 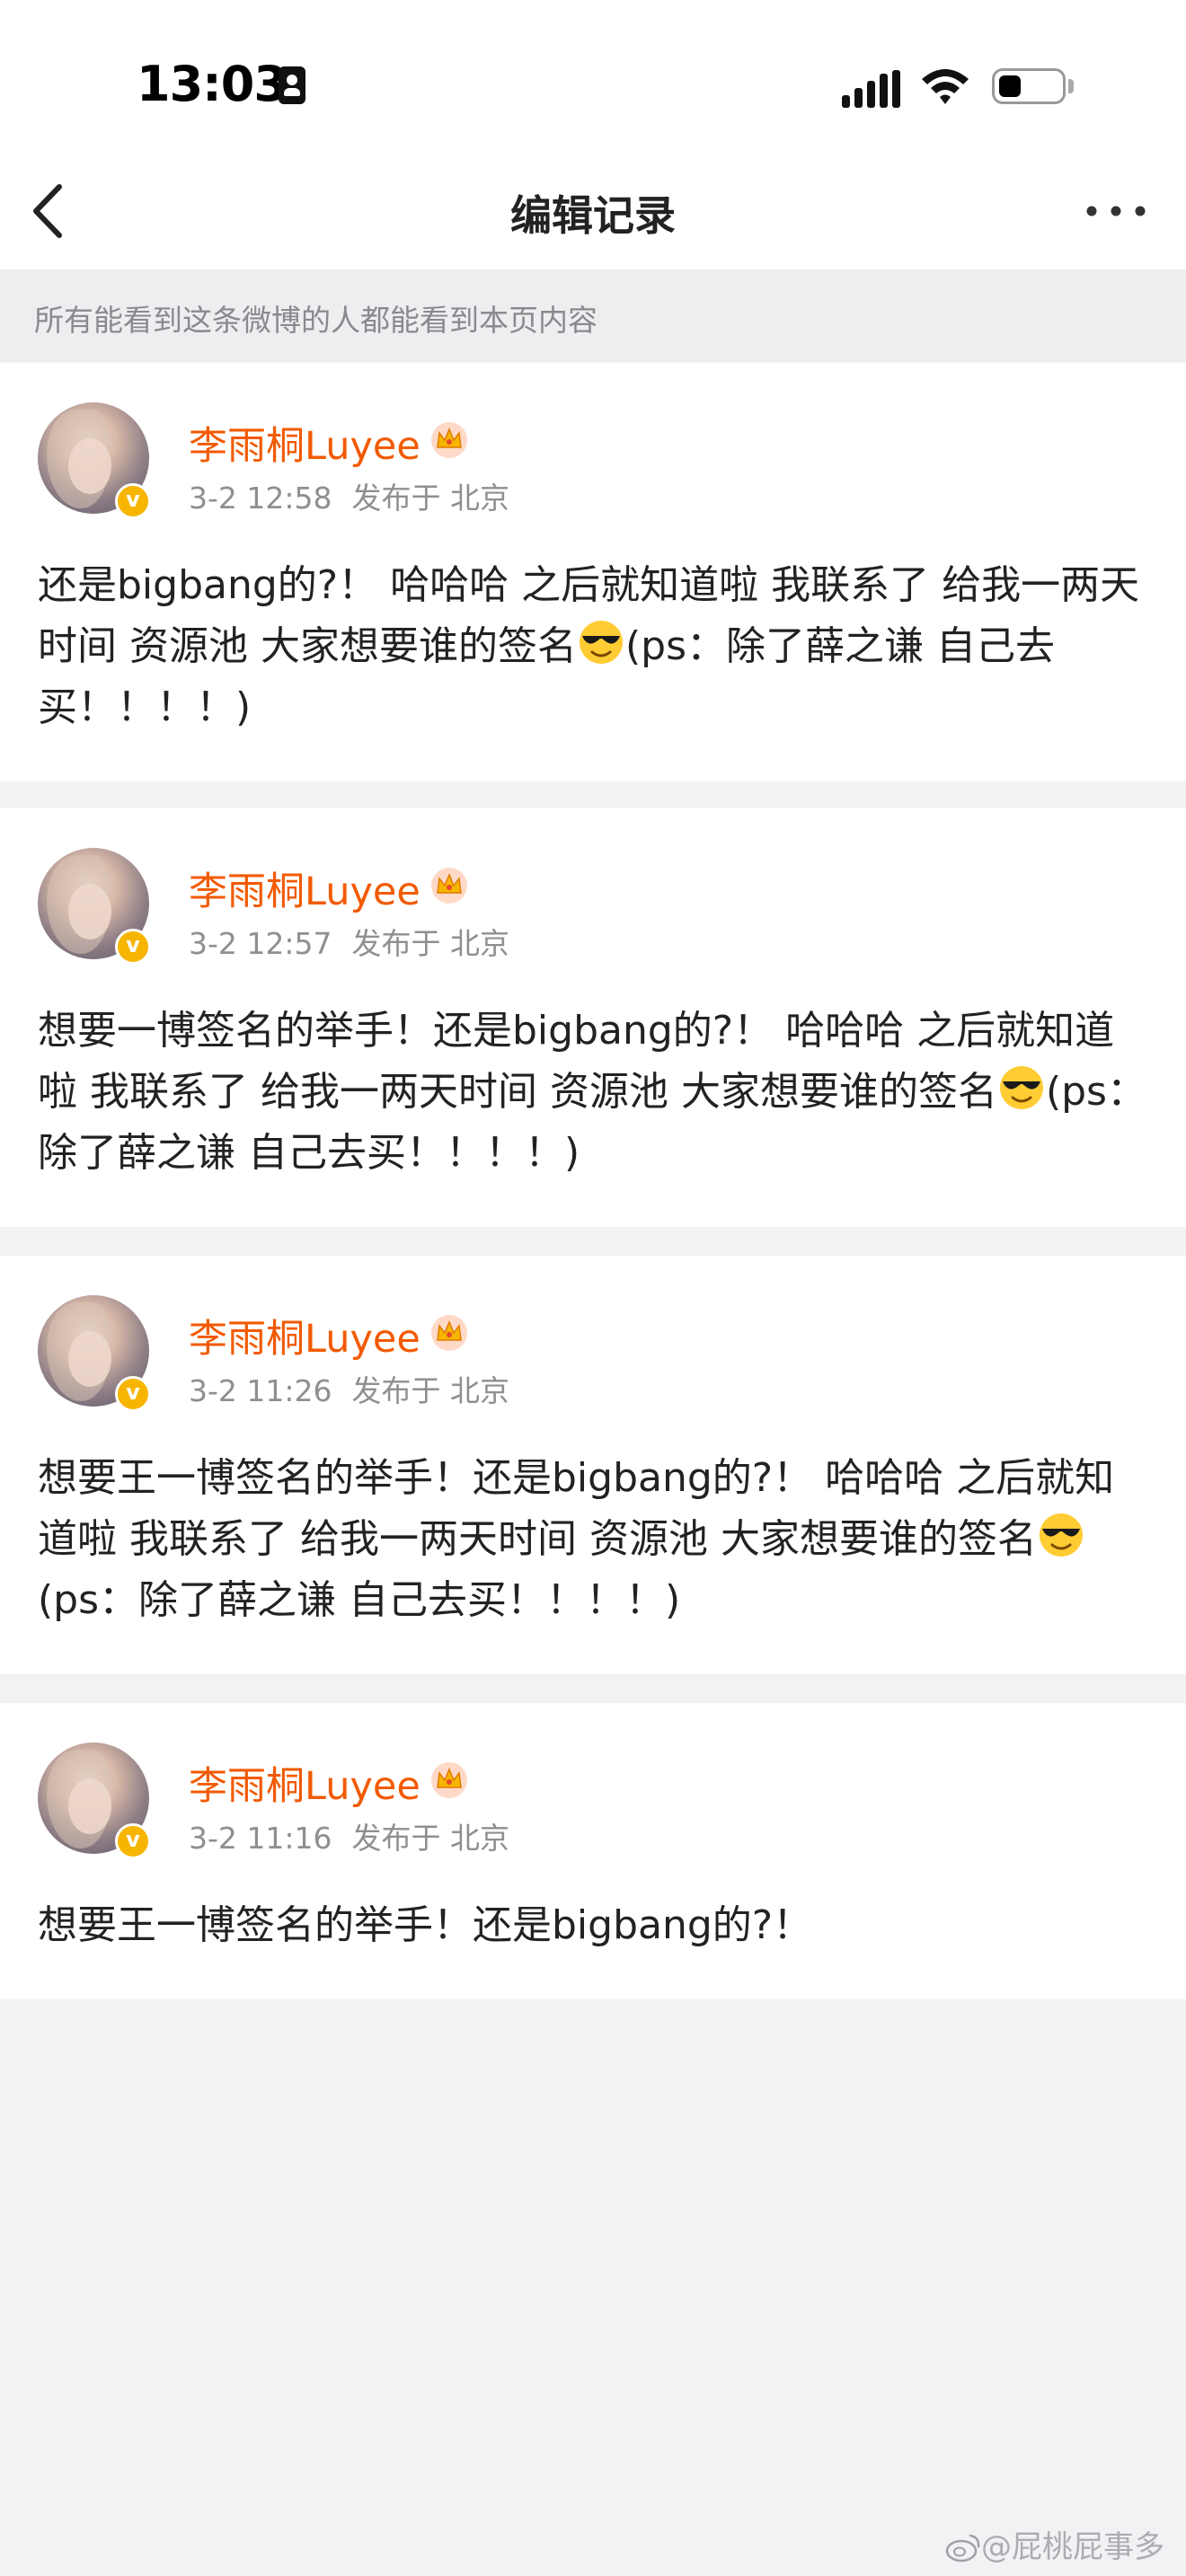 What do you see at coordinates (349, 1835) in the screenshot?
I see `post-meta: 3-2 11:16 发布于 北京` at bounding box center [349, 1835].